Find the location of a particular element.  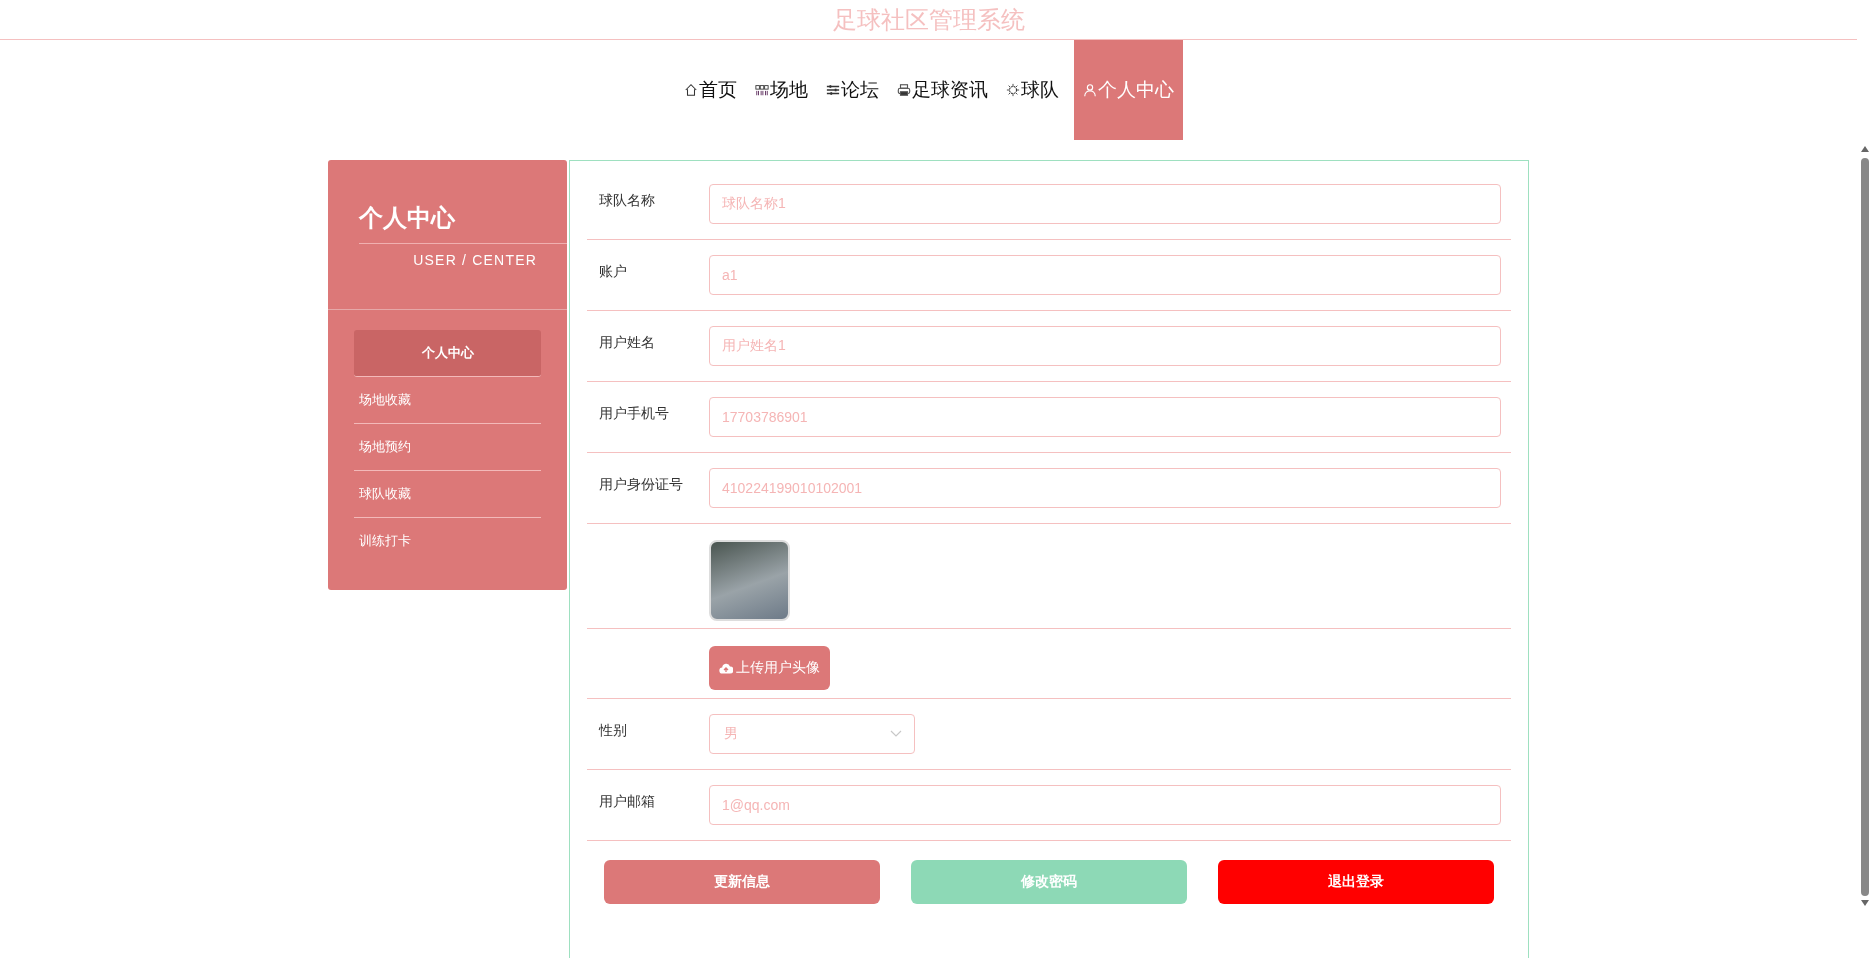

gear-icon is located at coordinates (1012, 90).